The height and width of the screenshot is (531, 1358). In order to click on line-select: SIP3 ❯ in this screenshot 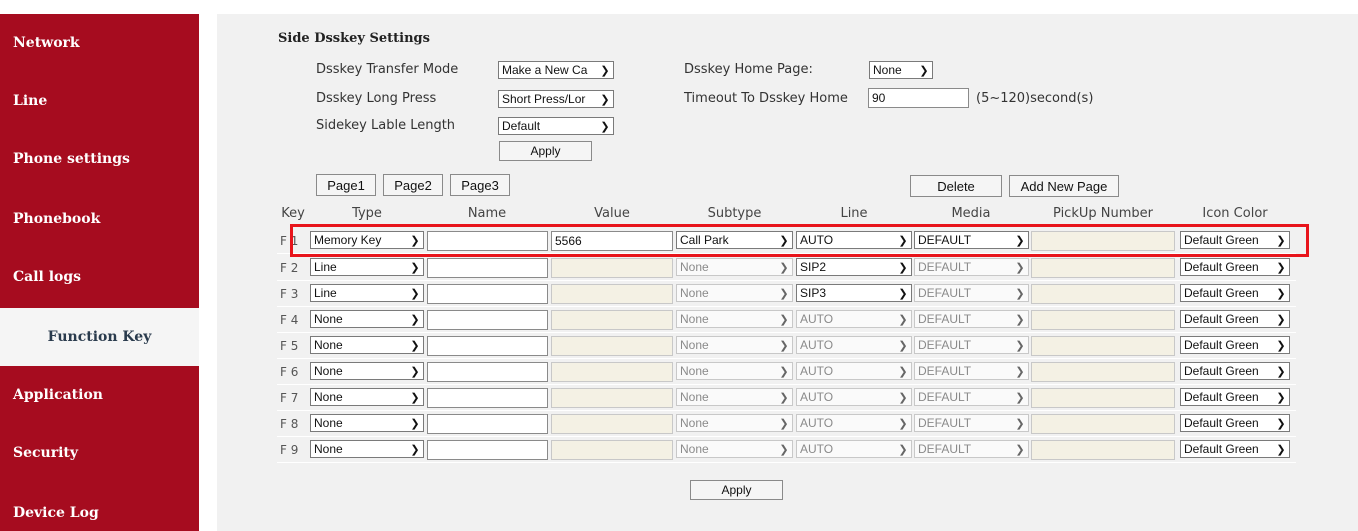, I will do `click(854, 293)`.